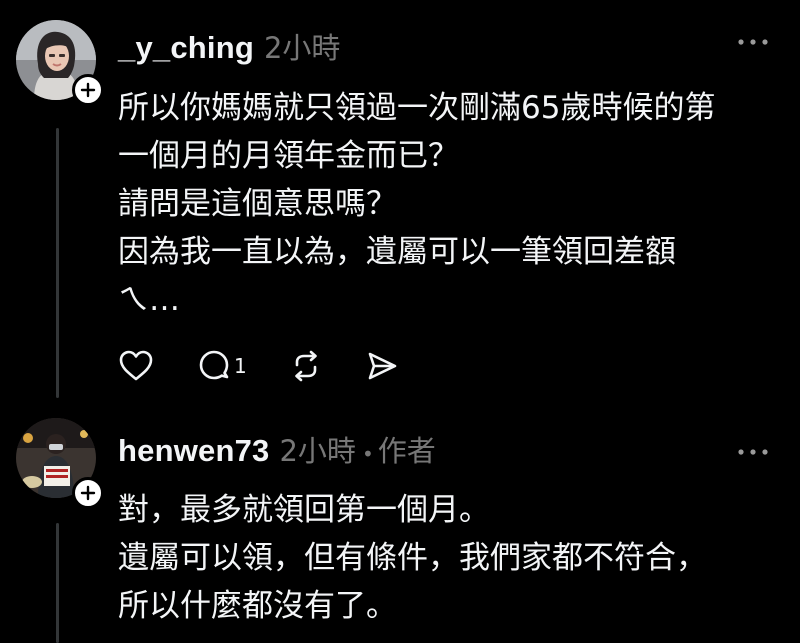  I want to click on username: henwen73, so click(193, 451).